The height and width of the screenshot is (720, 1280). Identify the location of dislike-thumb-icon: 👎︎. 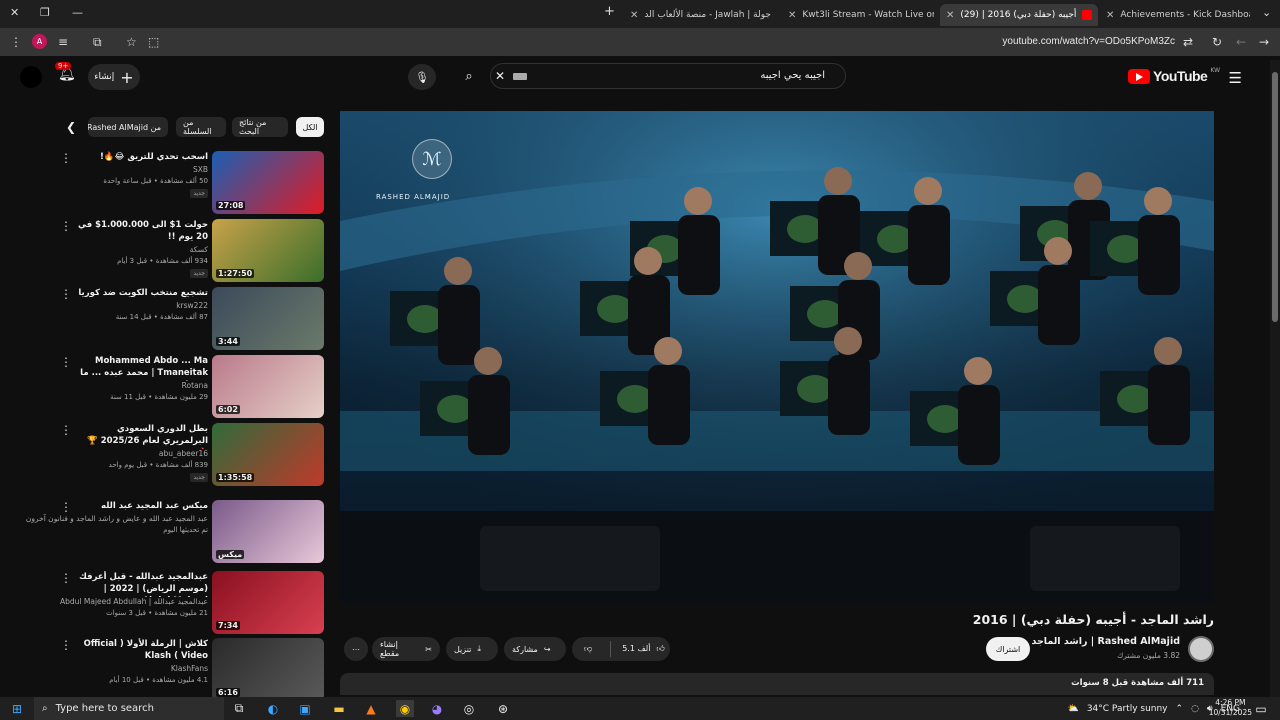
(588, 649).